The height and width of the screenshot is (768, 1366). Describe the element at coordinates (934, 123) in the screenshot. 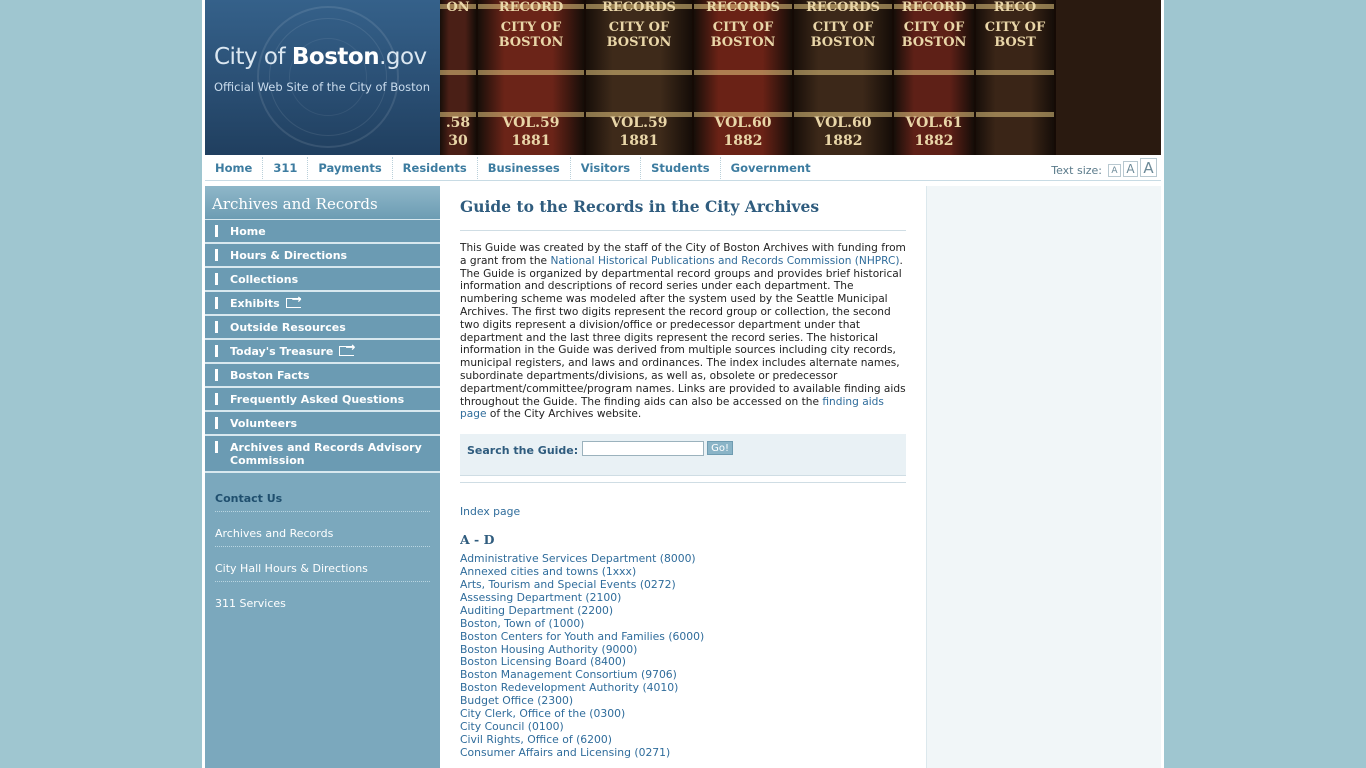

I see `book-volume: VOL.61` at that location.